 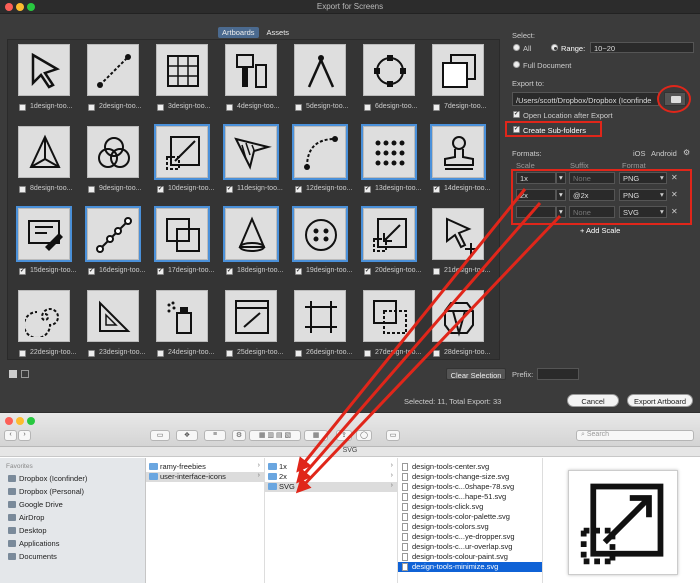 What do you see at coordinates (635, 435) in the screenshot?
I see `search-field: ⌕ Search` at bounding box center [635, 435].